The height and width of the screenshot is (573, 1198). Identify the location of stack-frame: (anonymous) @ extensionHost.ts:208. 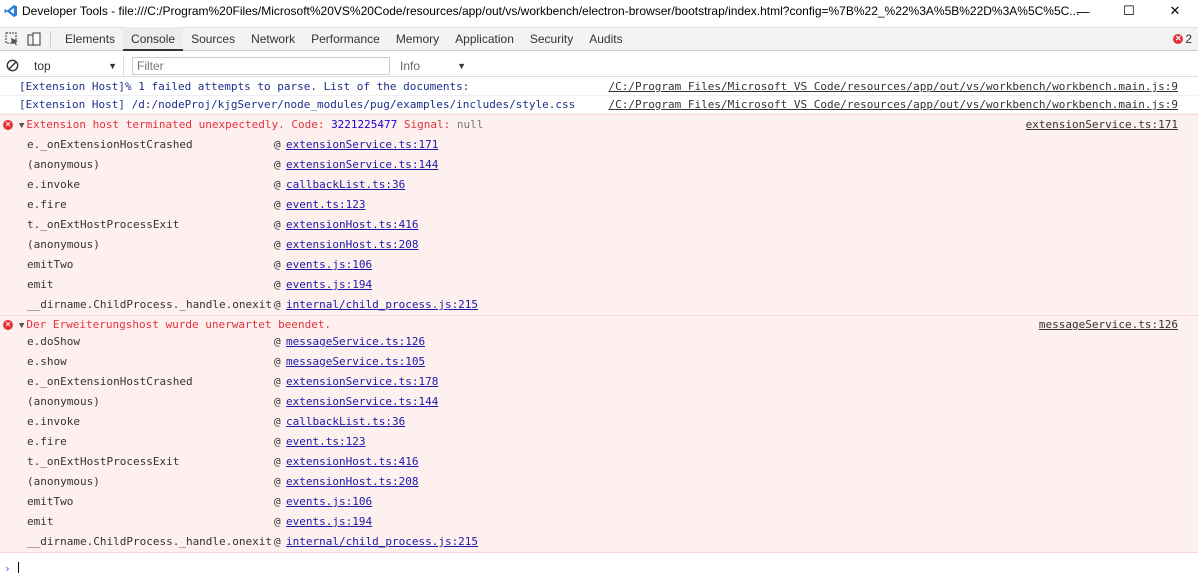
(599, 245).